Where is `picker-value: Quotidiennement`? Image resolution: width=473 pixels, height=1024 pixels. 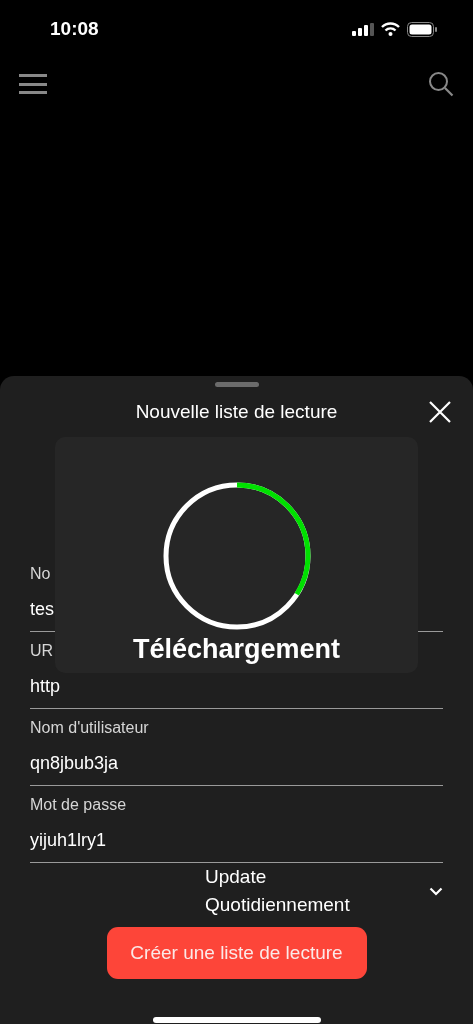 picker-value: Quotidiennement is located at coordinates (277, 905).